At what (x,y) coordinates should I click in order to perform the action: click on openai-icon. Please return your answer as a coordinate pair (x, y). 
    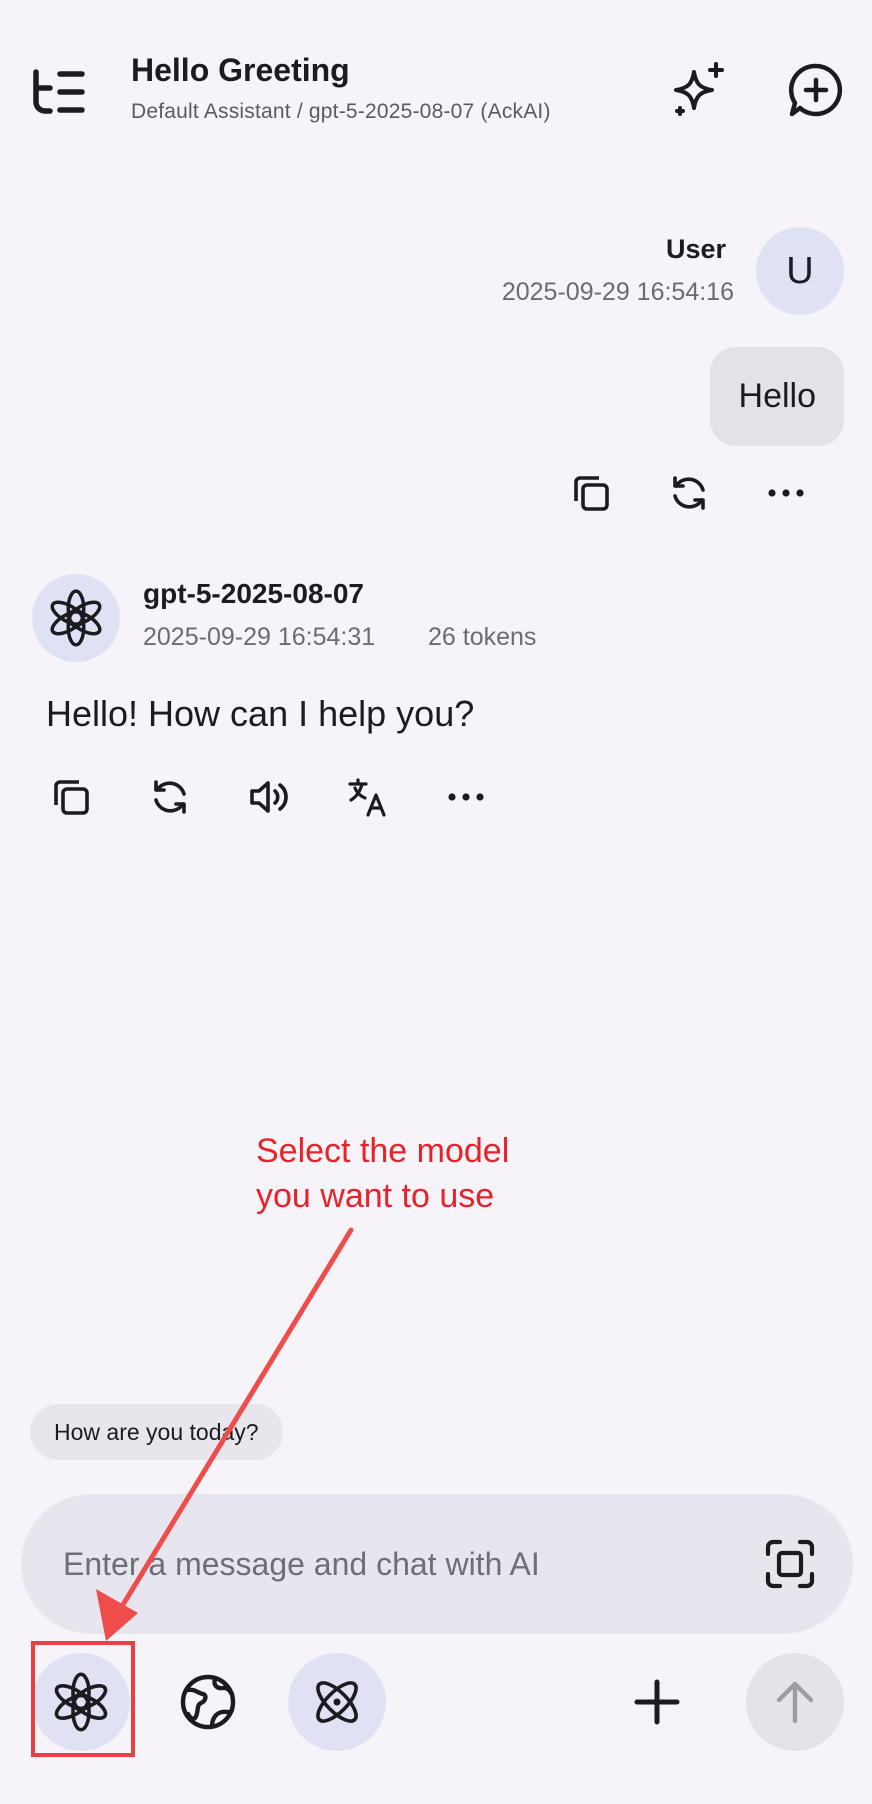
    Looking at the image, I should click on (76, 618).